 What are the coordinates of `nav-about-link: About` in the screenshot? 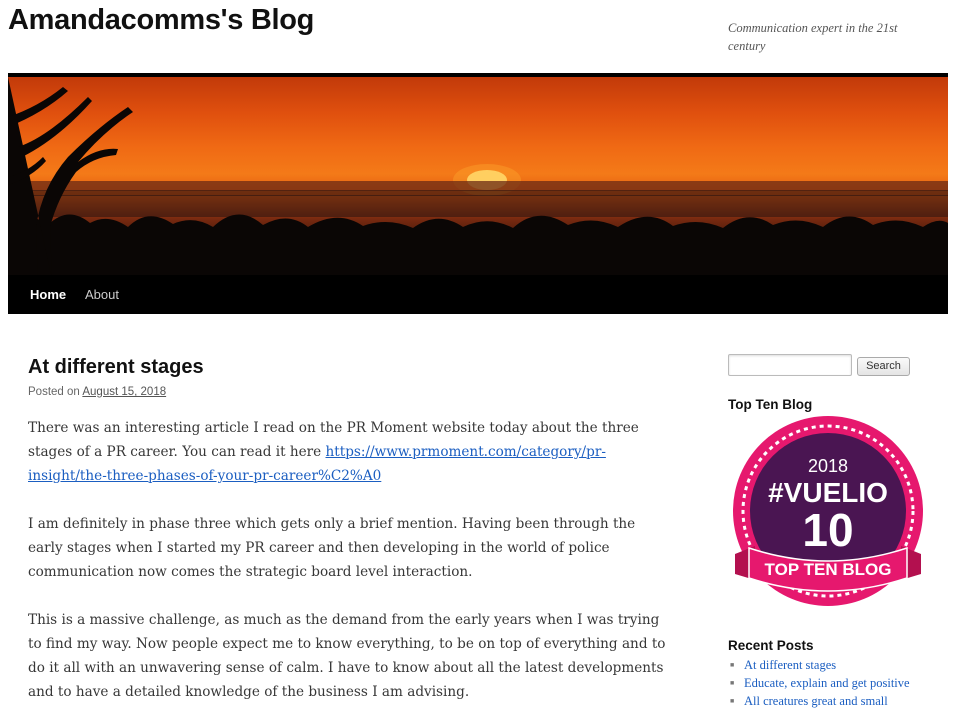 It's located at (102, 294).